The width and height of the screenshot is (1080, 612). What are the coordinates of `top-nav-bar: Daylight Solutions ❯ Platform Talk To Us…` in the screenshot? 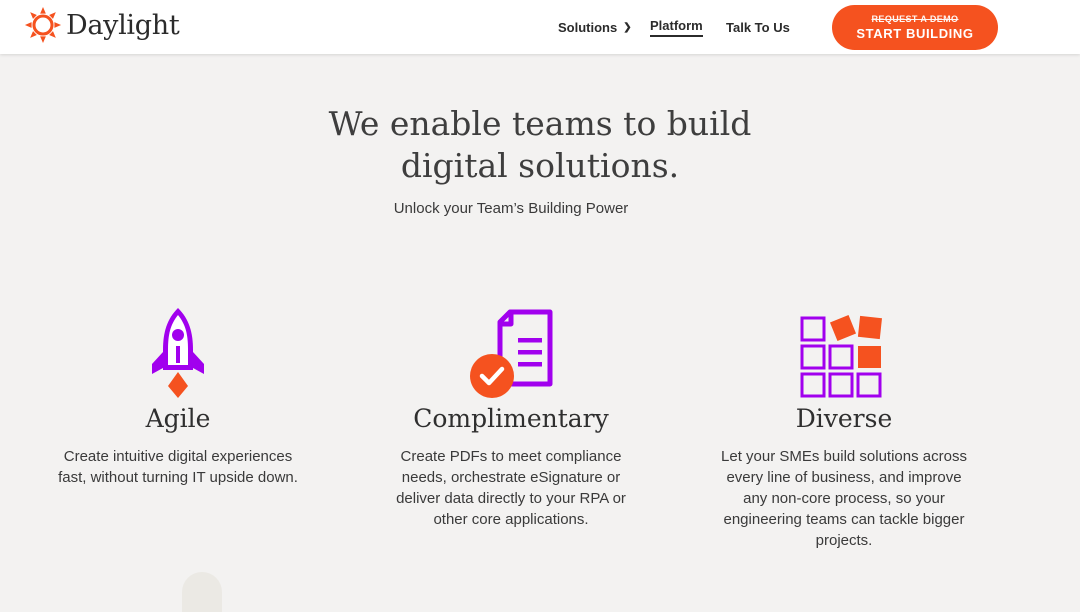 It's located at (540, 27).